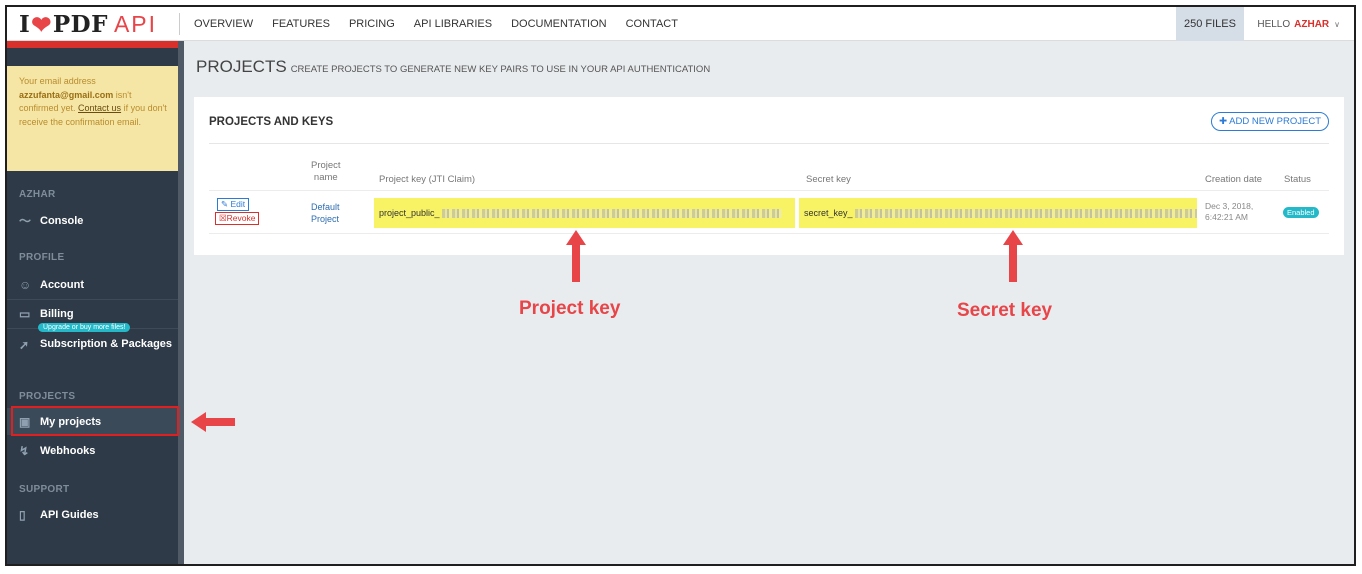 Image resolution: width=1362 pixels, height=574 pixels. I want to click on section-projects: PROJECTS, so click(47, 396).